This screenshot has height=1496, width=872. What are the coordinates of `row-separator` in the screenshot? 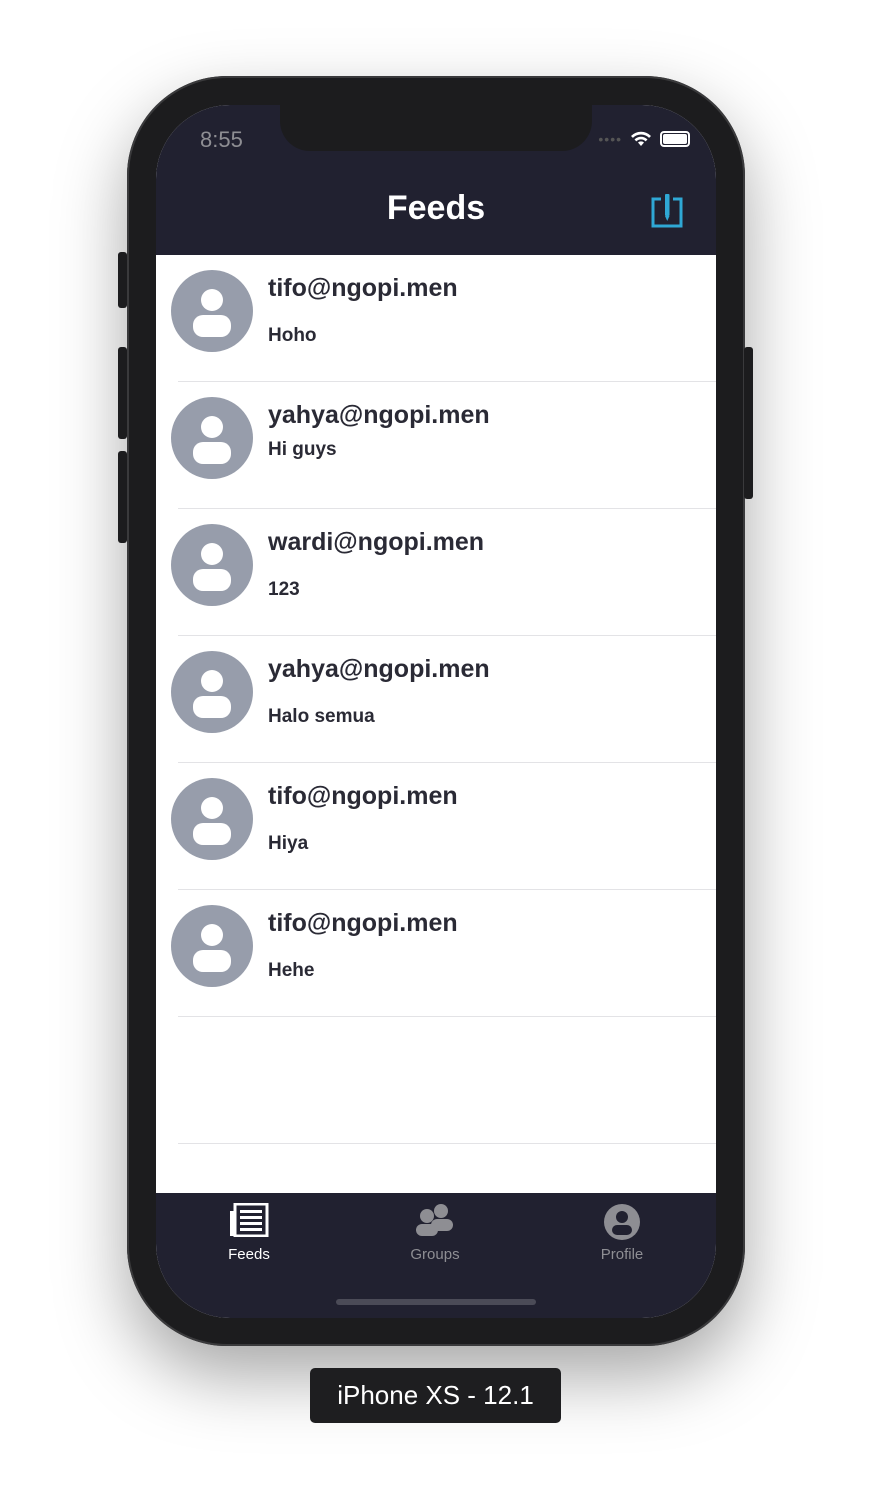 It's located at (447, 1143).